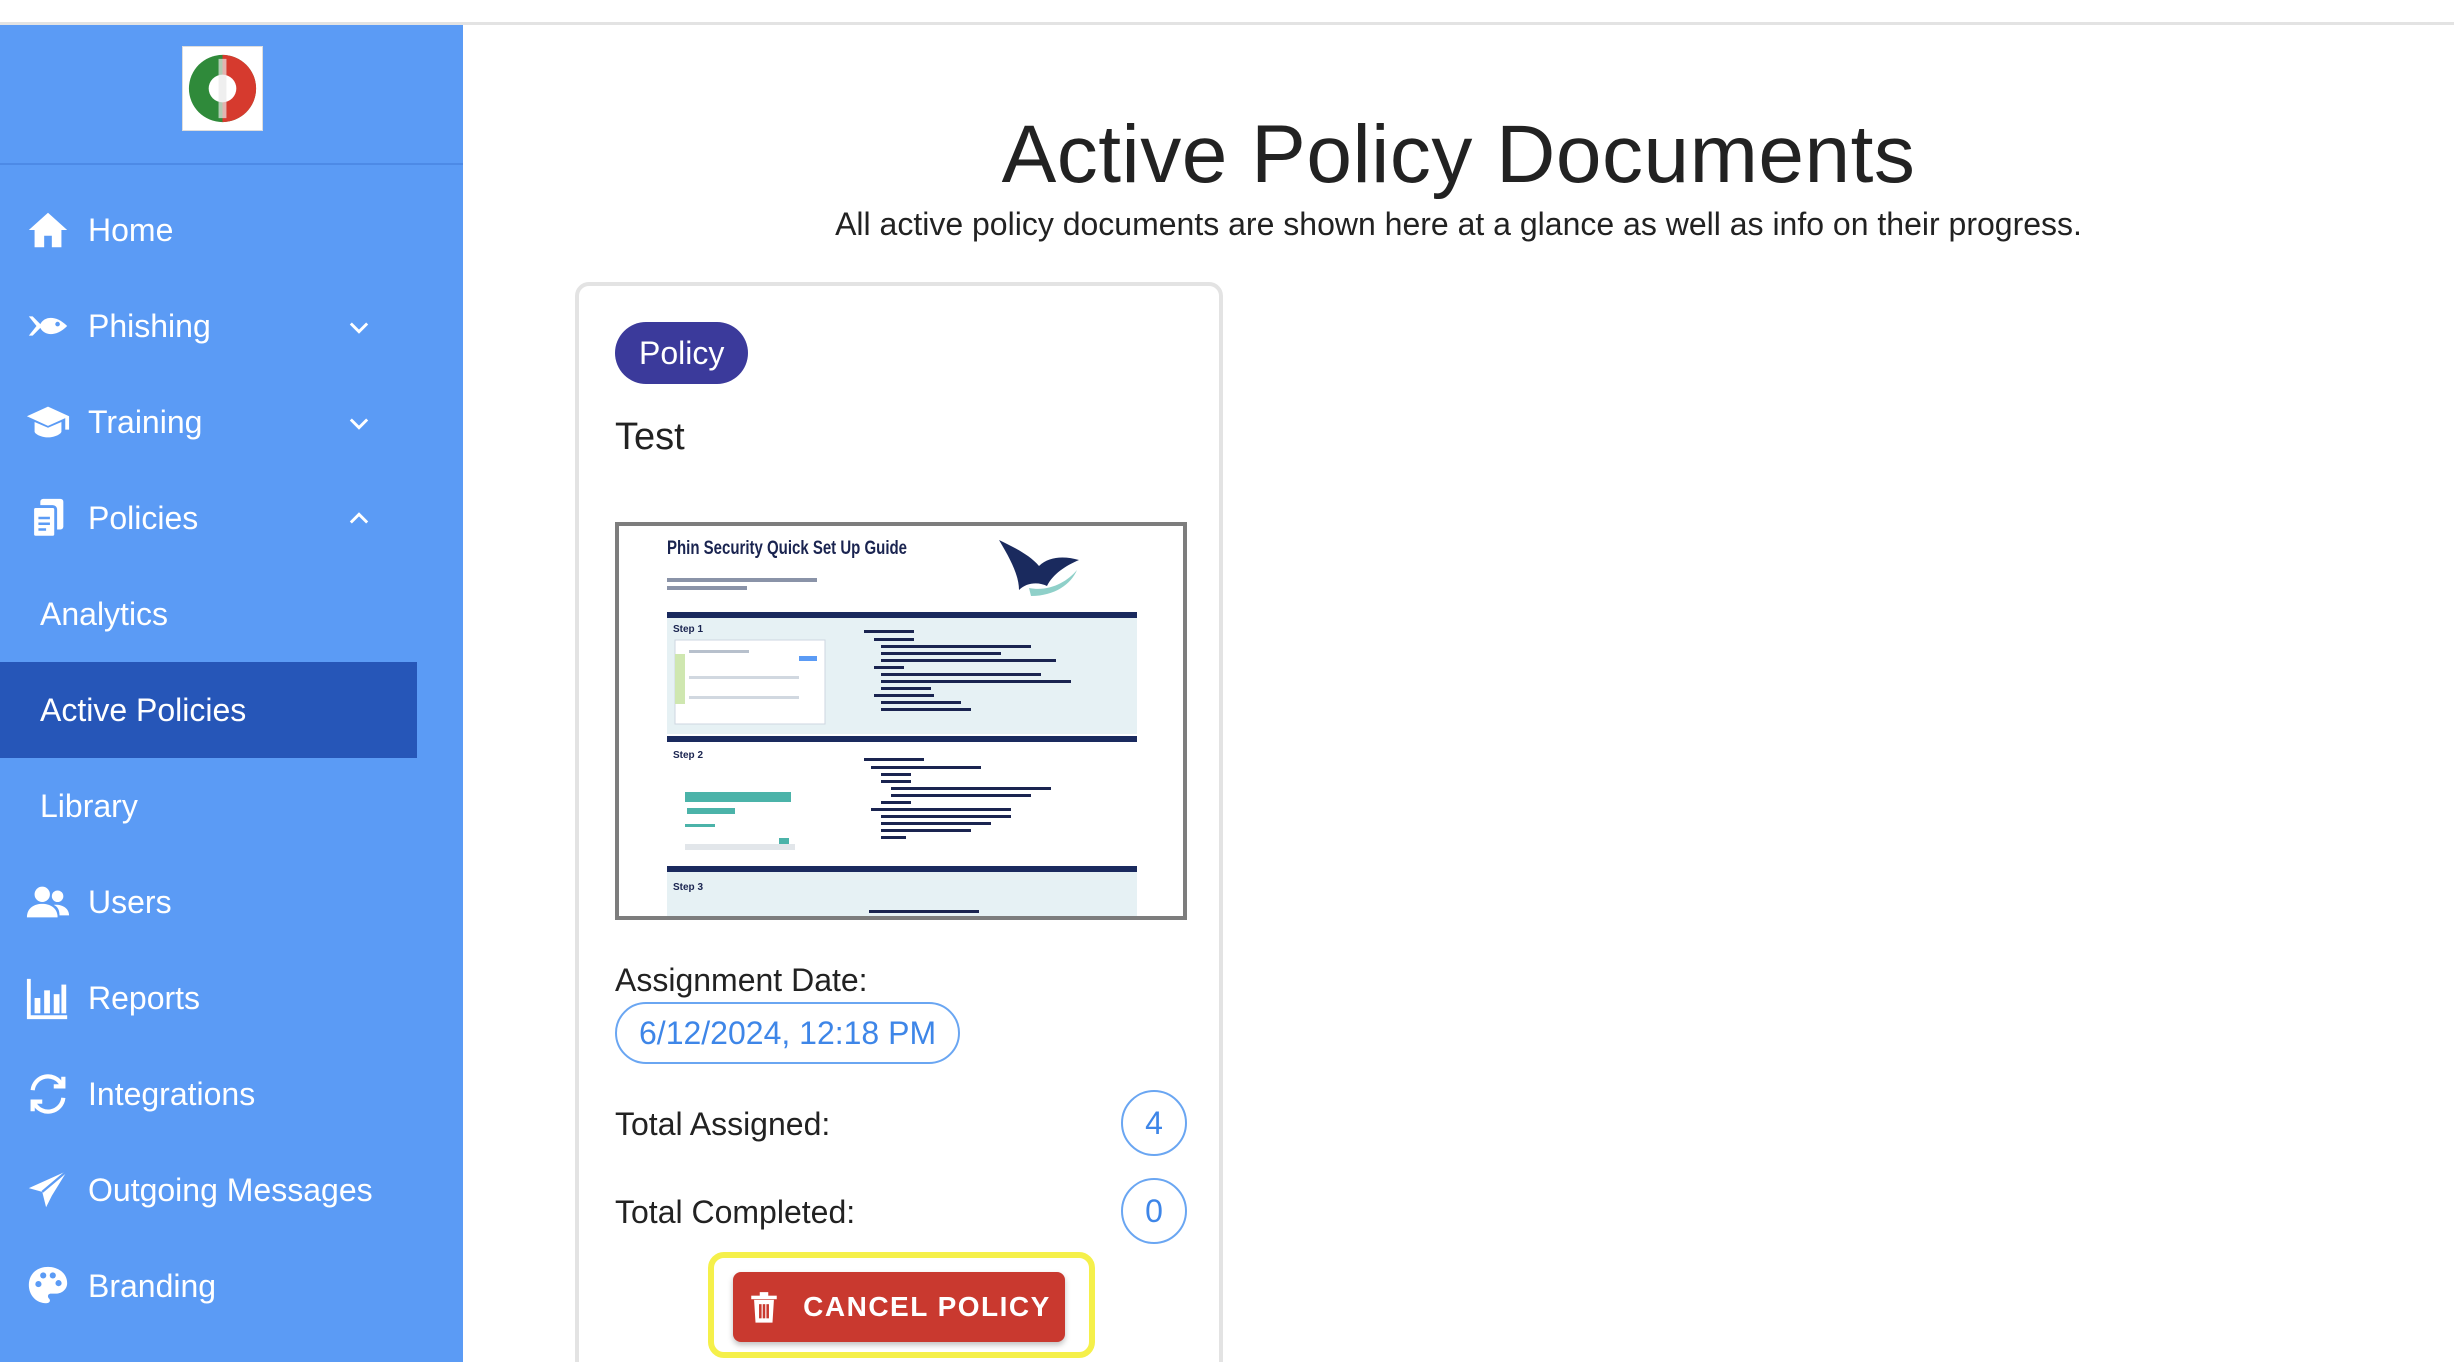  I want to click on sidebar-subitem-active-policies: Active Policies, so click(208, 710).